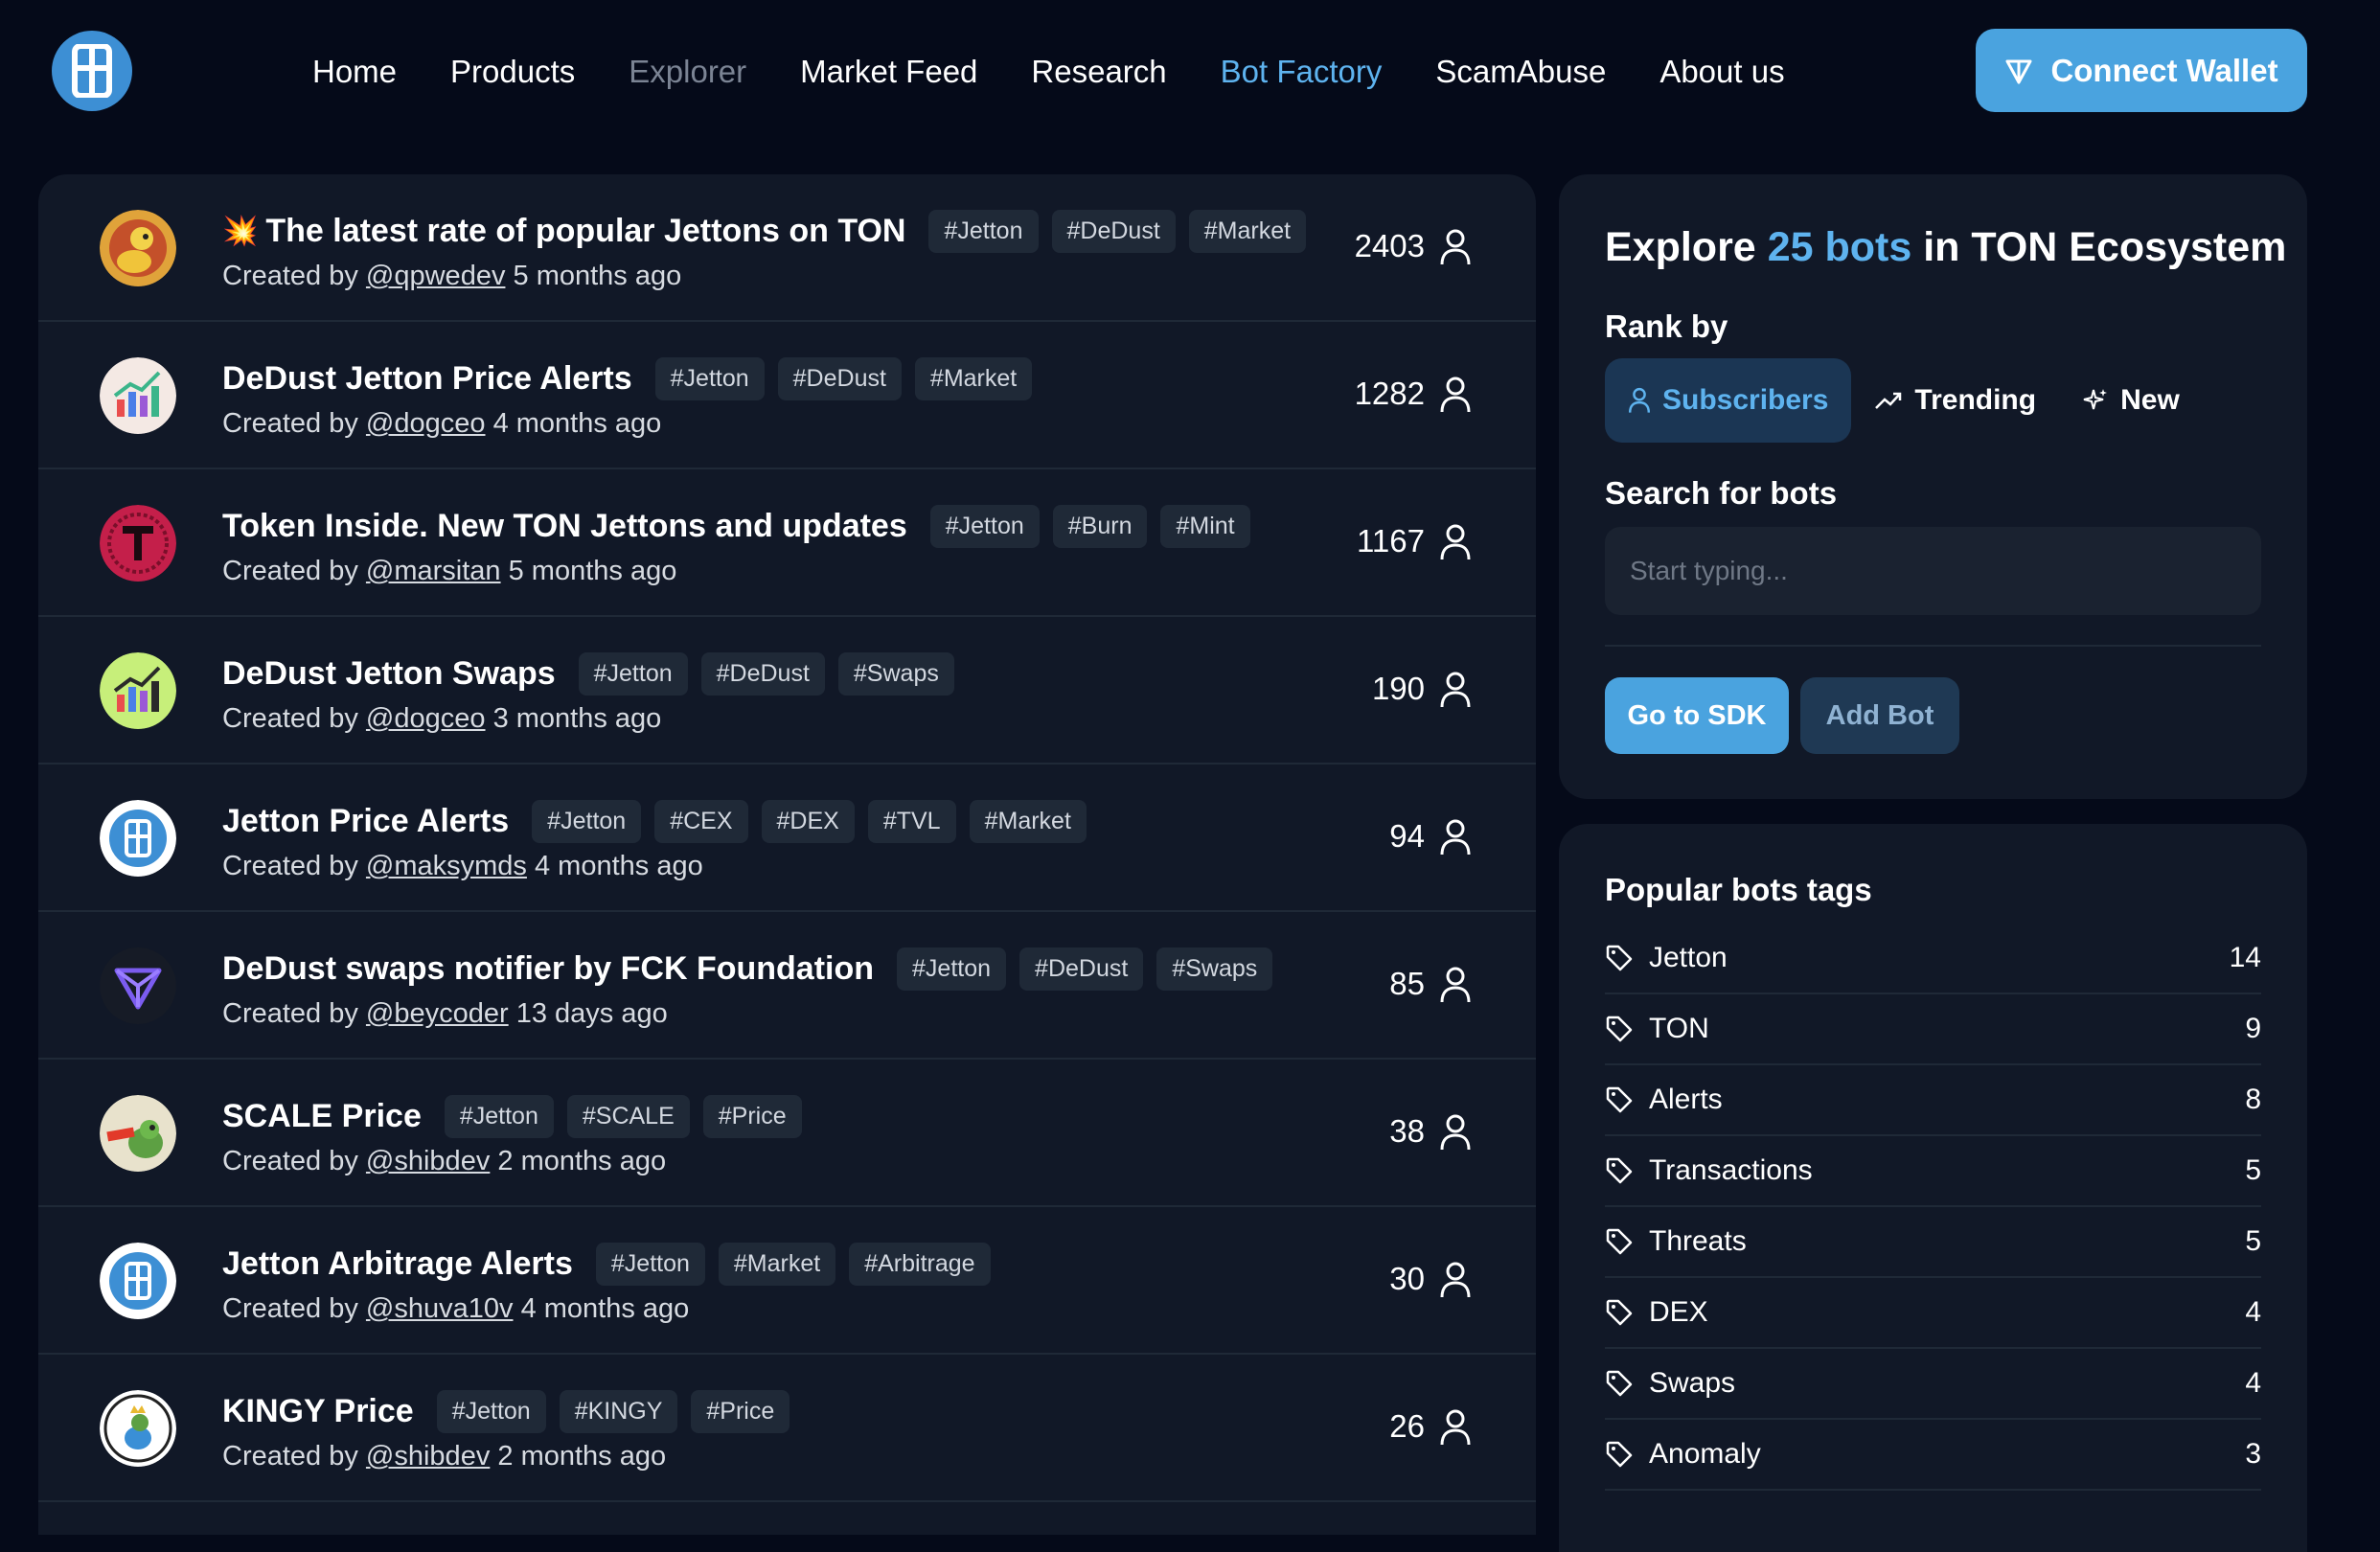  What do you see at coordinates (1099, 72) in the screenshot?
I see `nav-research: Research` at bounding box center [1099, 72].